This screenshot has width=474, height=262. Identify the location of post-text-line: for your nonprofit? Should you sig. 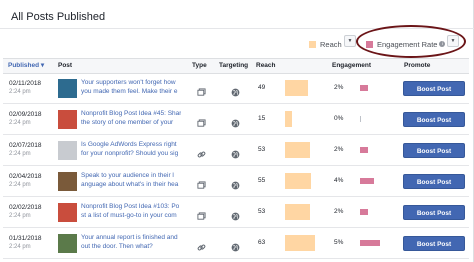
(130, 153).